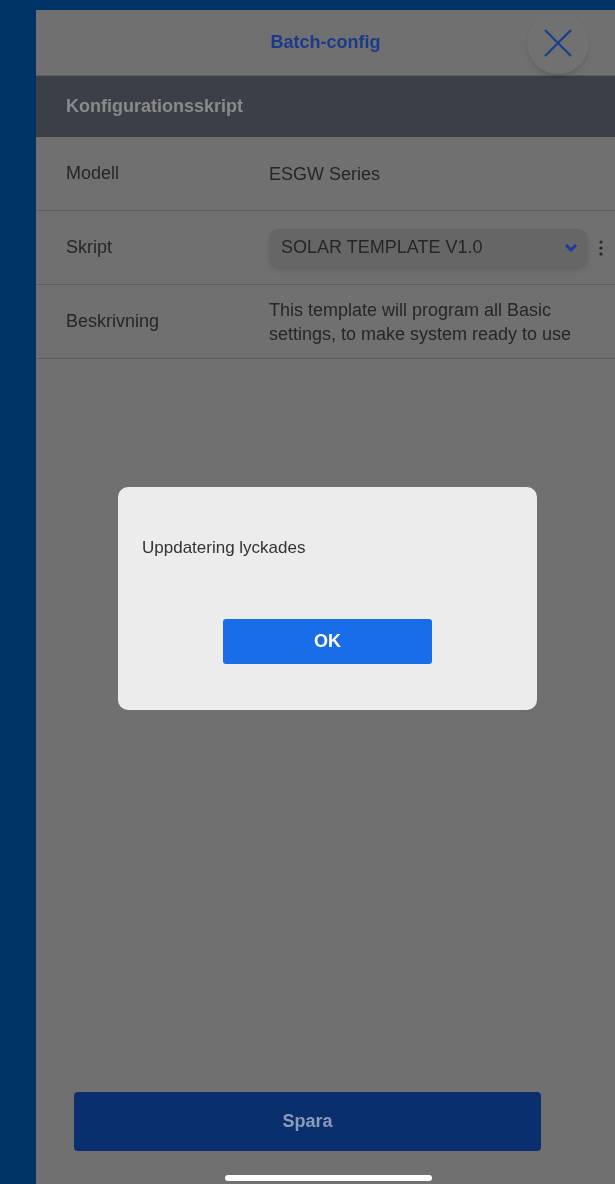 The width and height of the screenshot is (615, 1184). Describe the element at coordinates (421, 322) in the screenshot. I see `field-value: This template will program all Basic settings, to make system ready to use` at that location.